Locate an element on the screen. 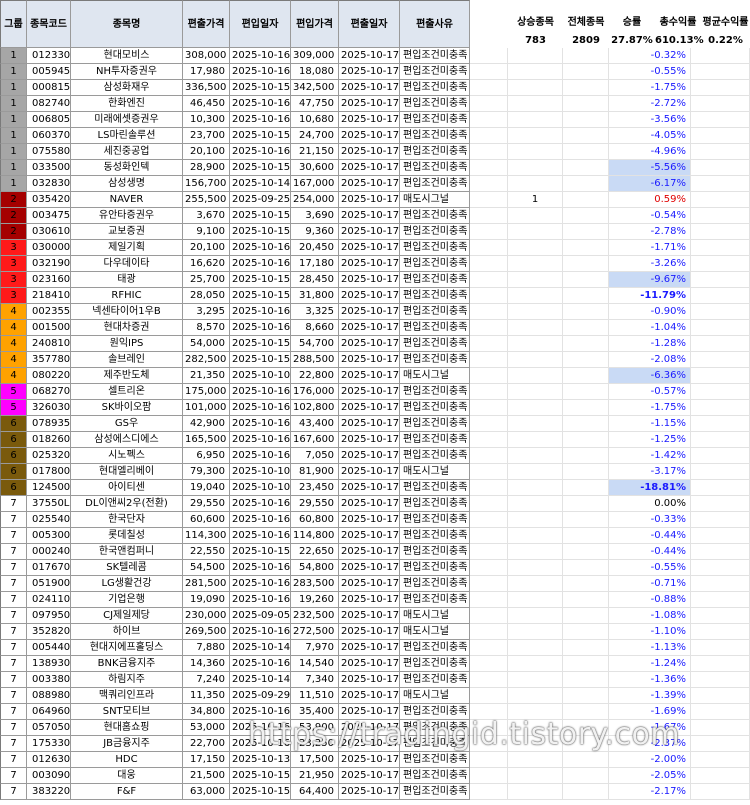 The image size is (750, 805). group-cell: 6 is located at coordinates (13, 424).